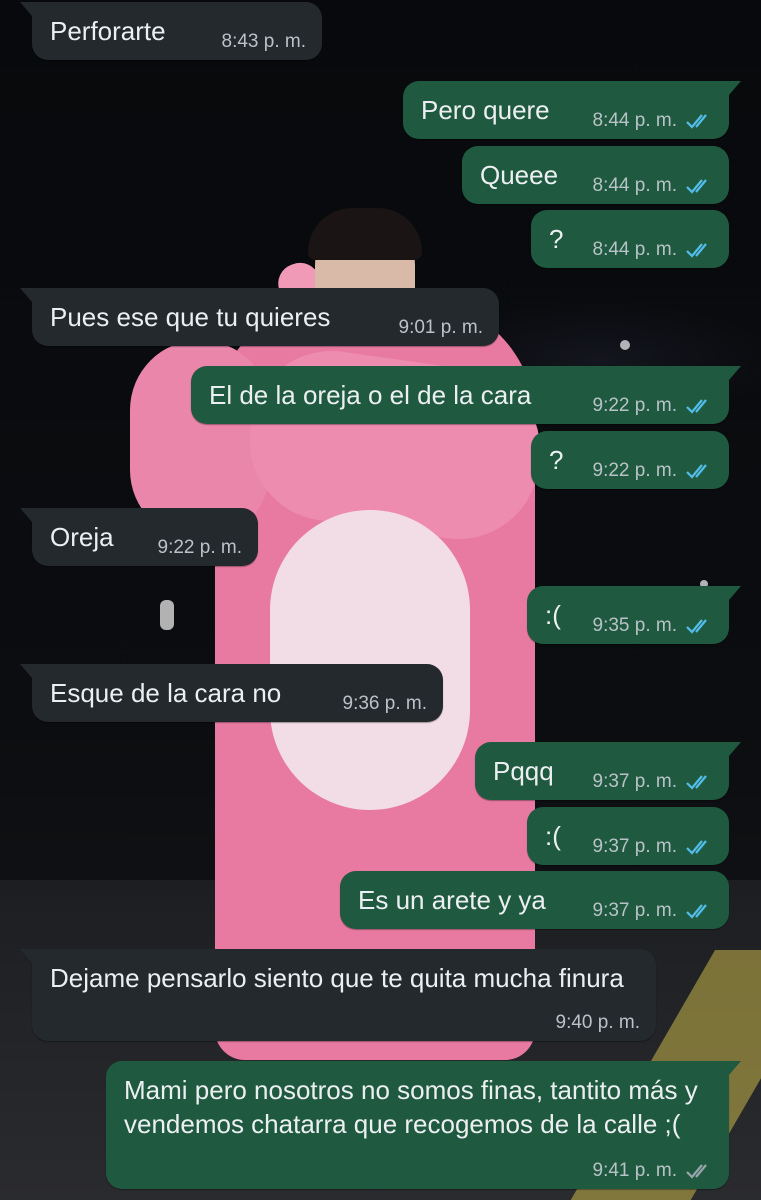  I want to click on delivered-ticks-icon, so click(699, 1171).